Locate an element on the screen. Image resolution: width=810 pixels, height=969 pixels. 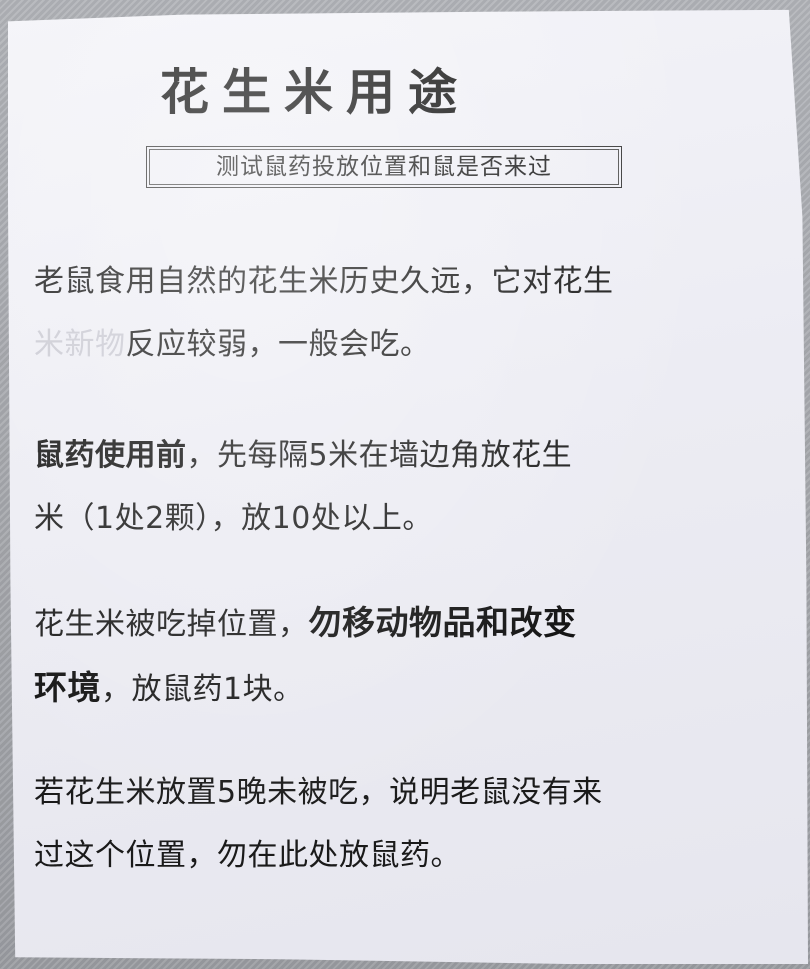
paragraph-eaten-bold2: 环境 is located at coordinates (67, 687).